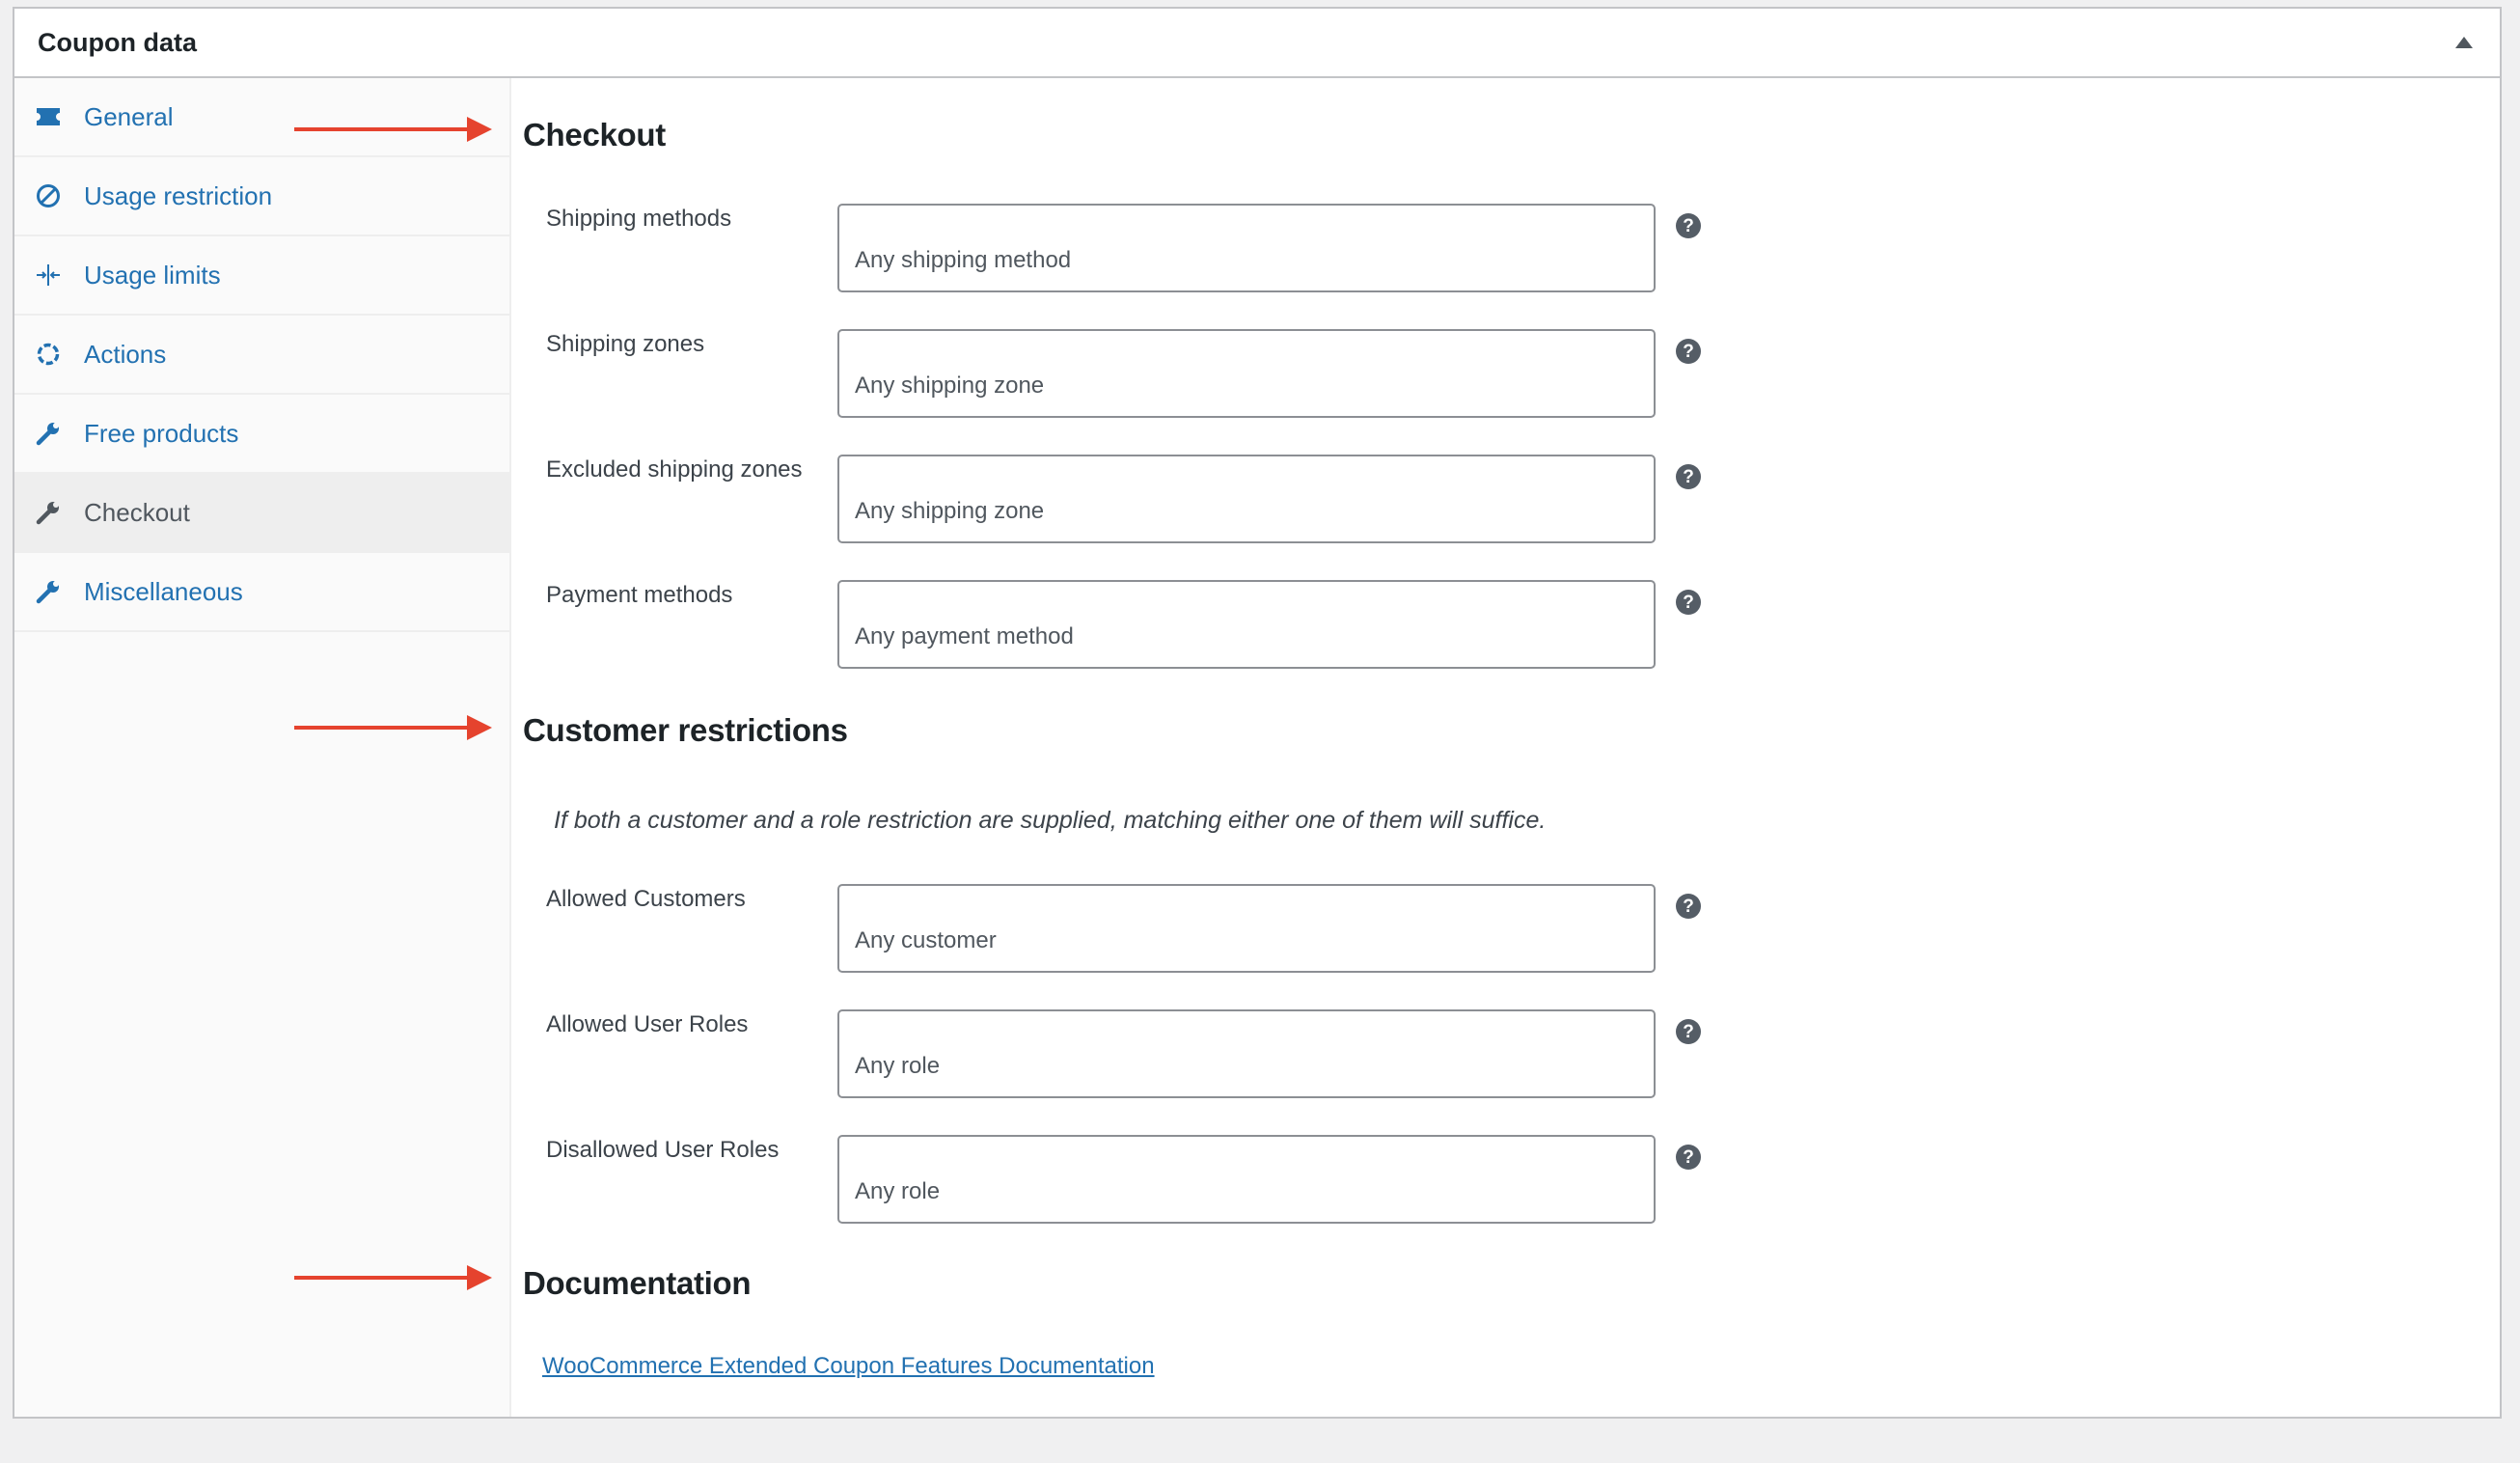  Describe the element at coordinates (640, 595) in the screenshot. I see `payment-methods-label: Payment methods` at that location.